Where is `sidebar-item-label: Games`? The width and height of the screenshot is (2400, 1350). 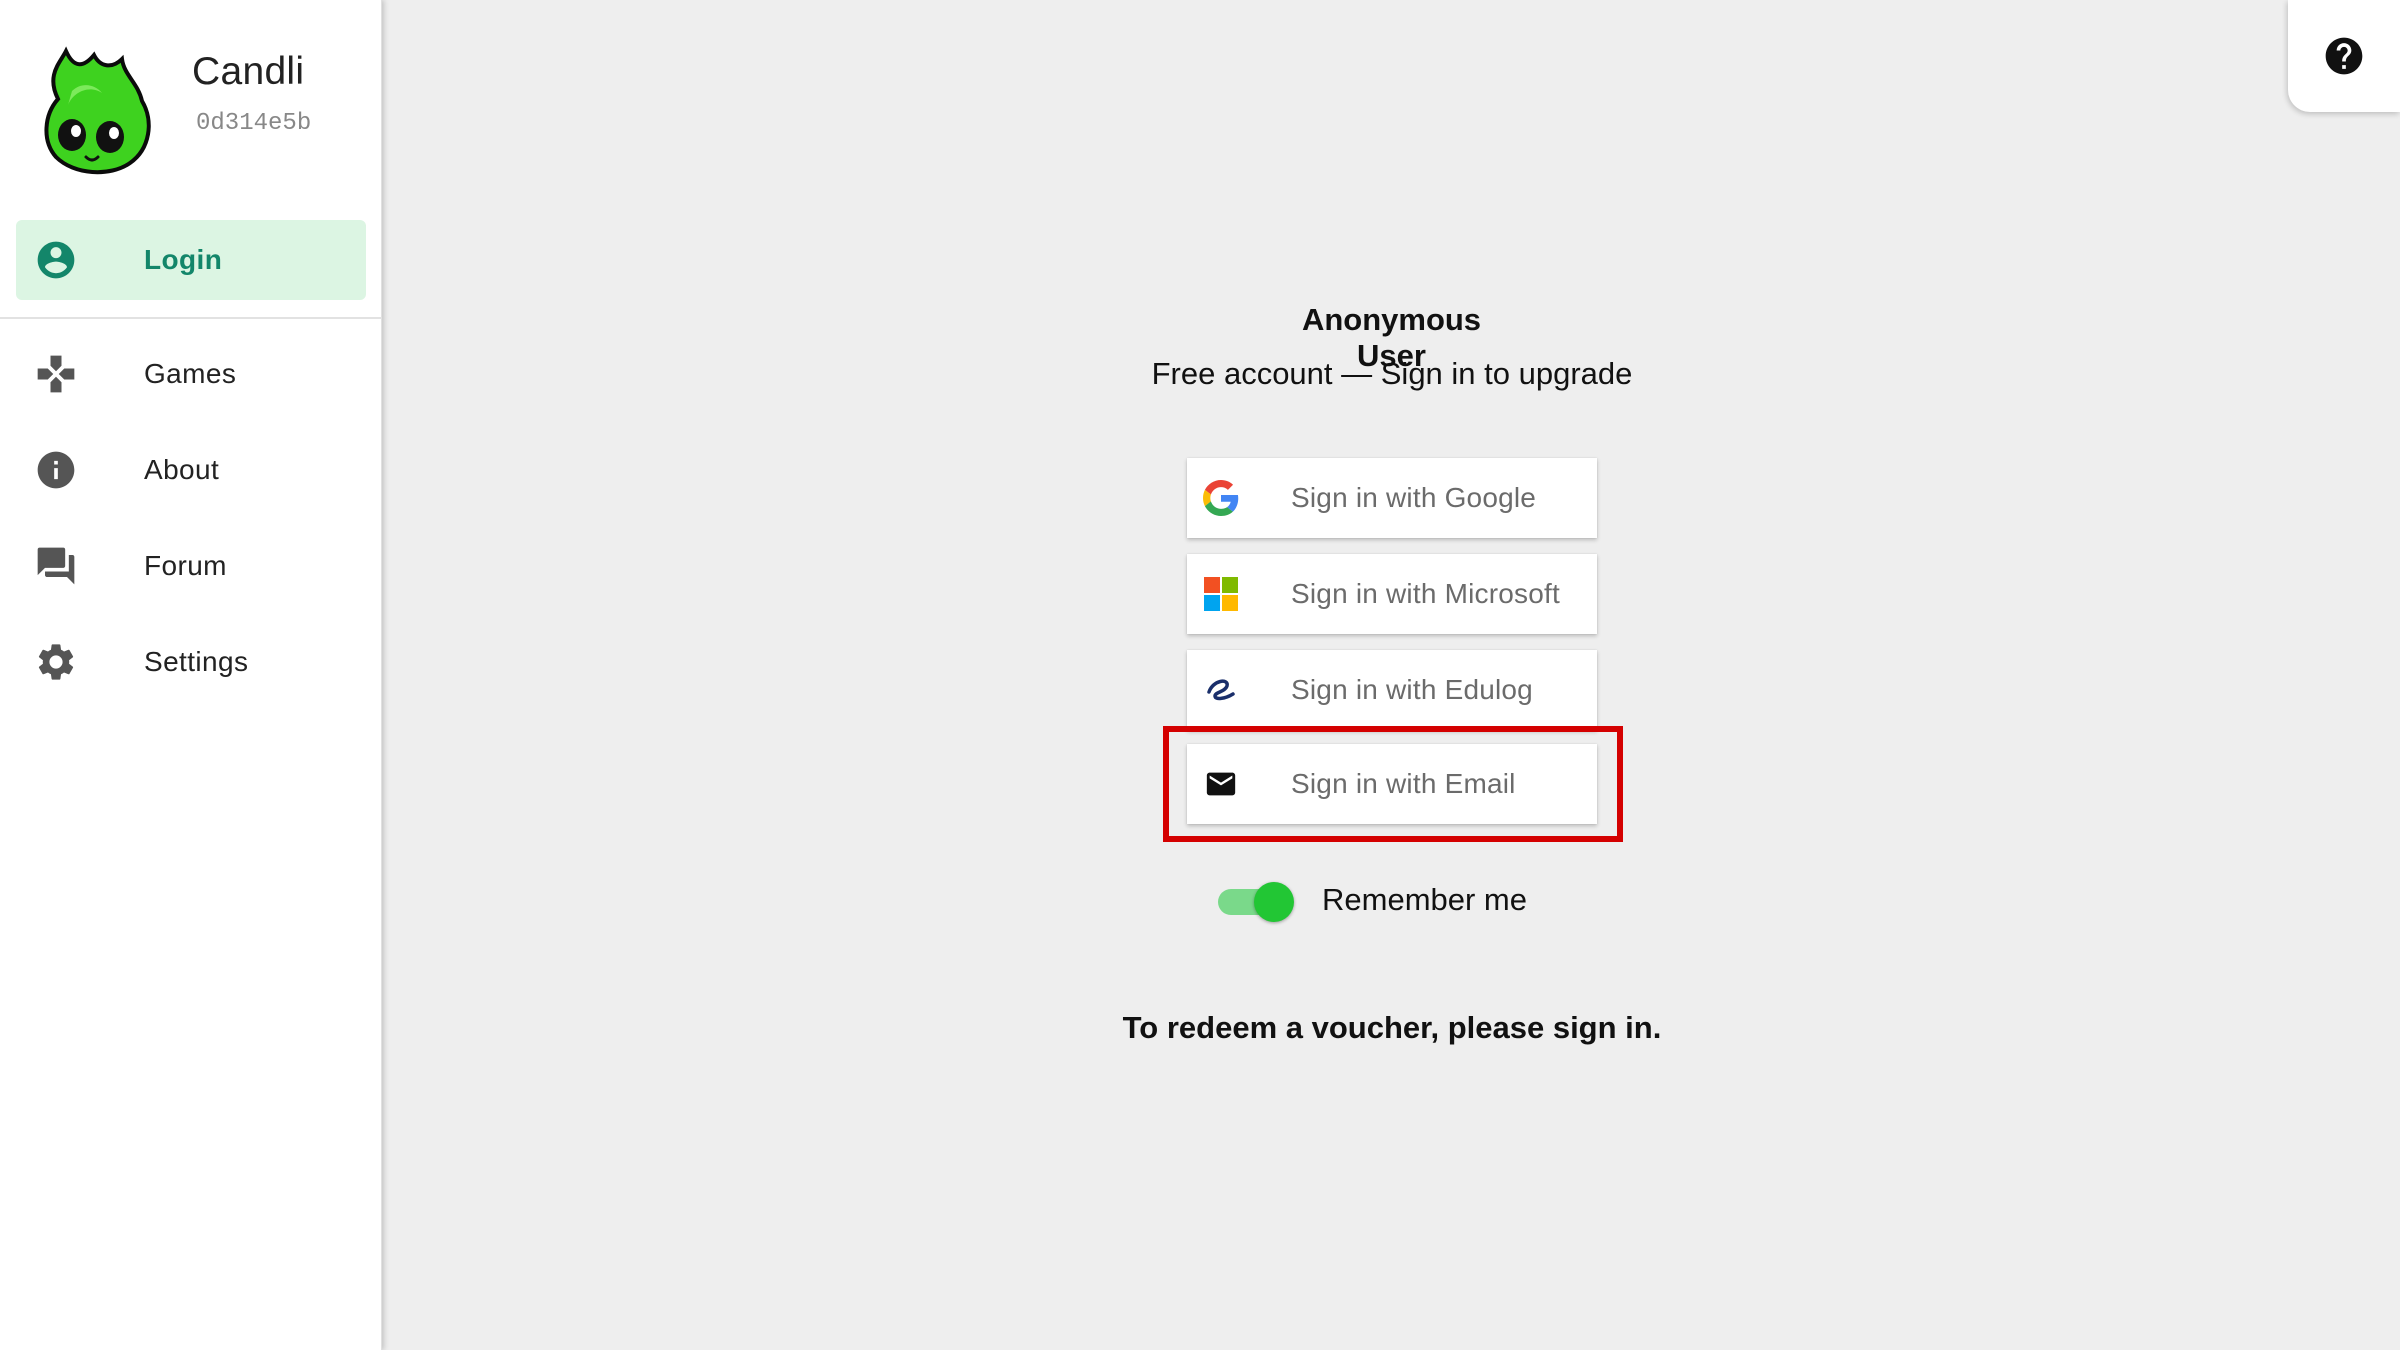 sidebar-item-label: Games is located at coordinates (190, 373).